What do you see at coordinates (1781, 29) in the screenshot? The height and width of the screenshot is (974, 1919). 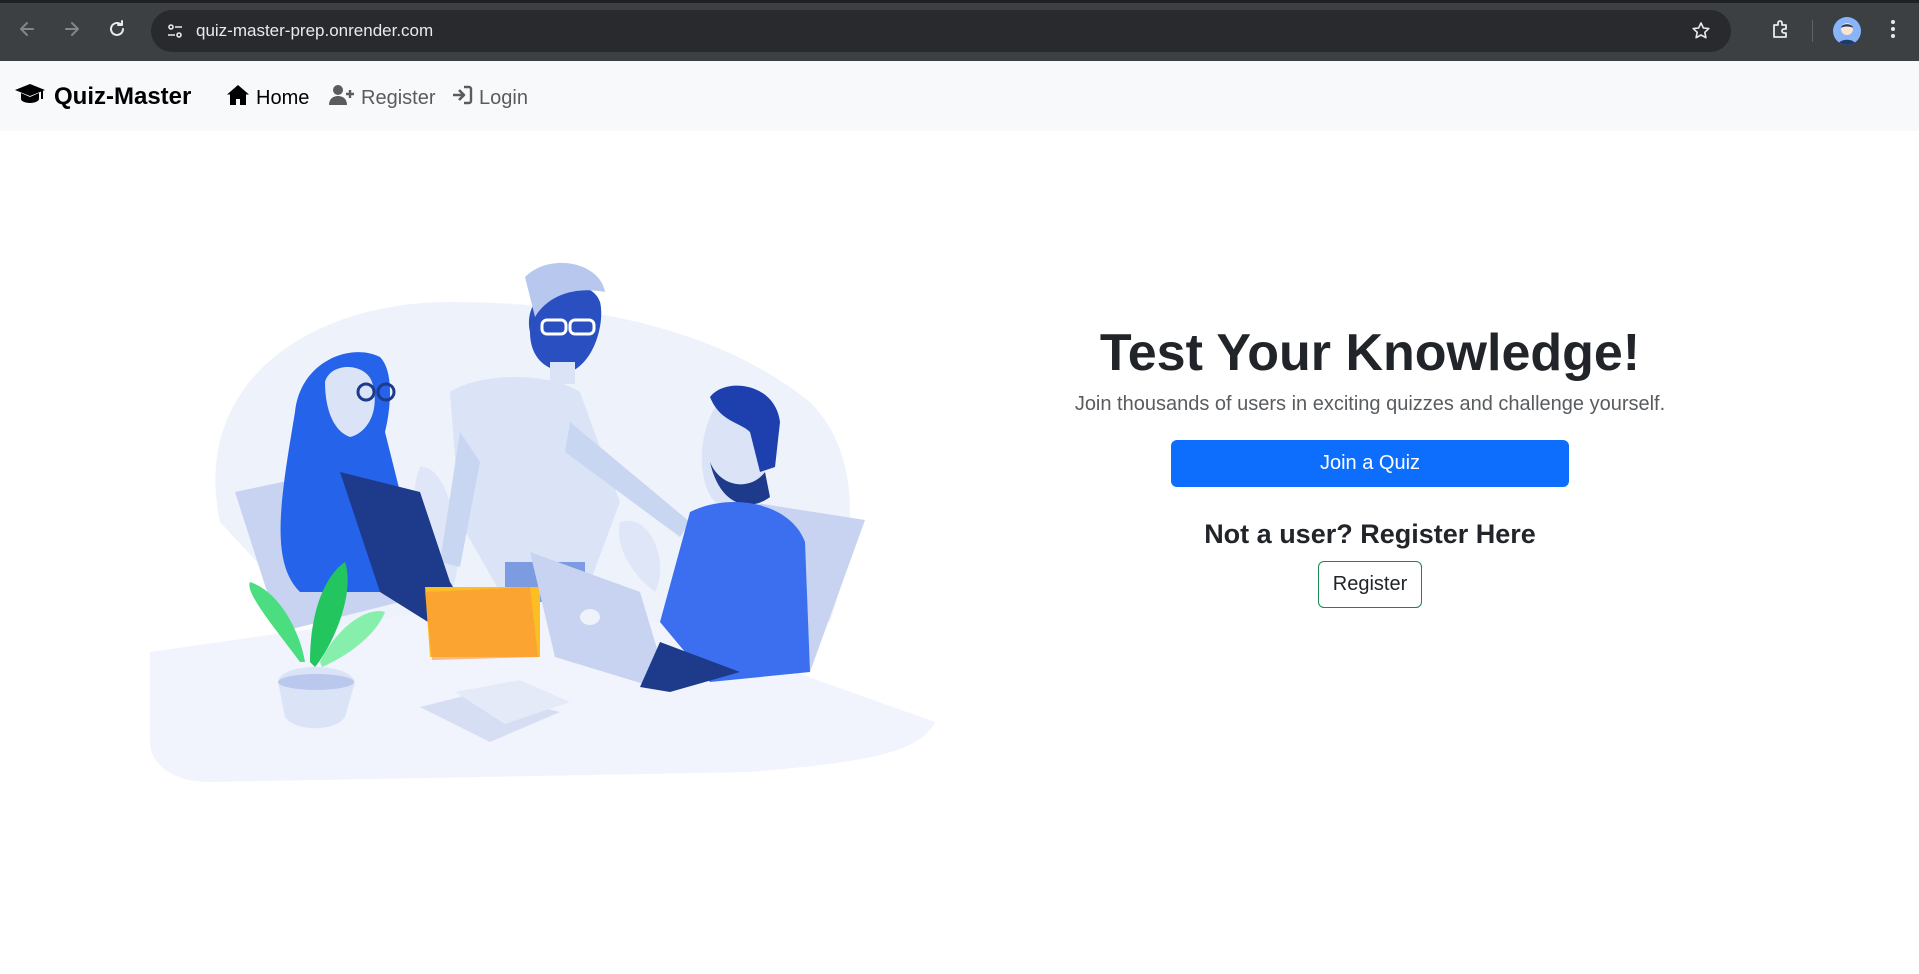 I see `extensions-icon` at bounding box center [1781, 29].